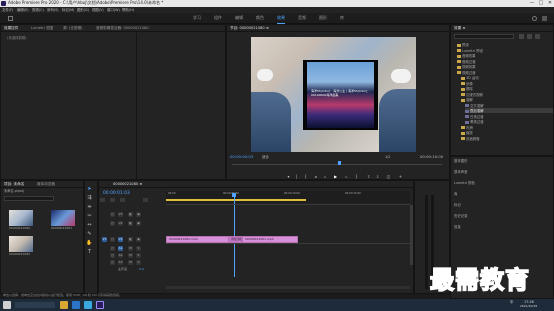  What do you see at coordinates (120, 248) in the screenshot?
I see `track-target-a1: A1` at bounding box center [120, 248].